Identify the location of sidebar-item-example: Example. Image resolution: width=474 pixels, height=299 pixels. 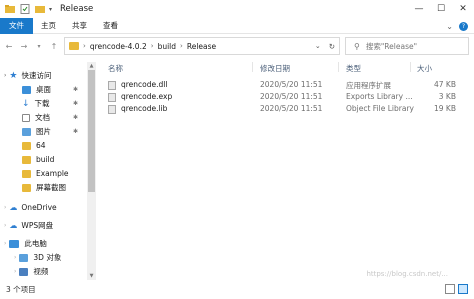
(45, 173).